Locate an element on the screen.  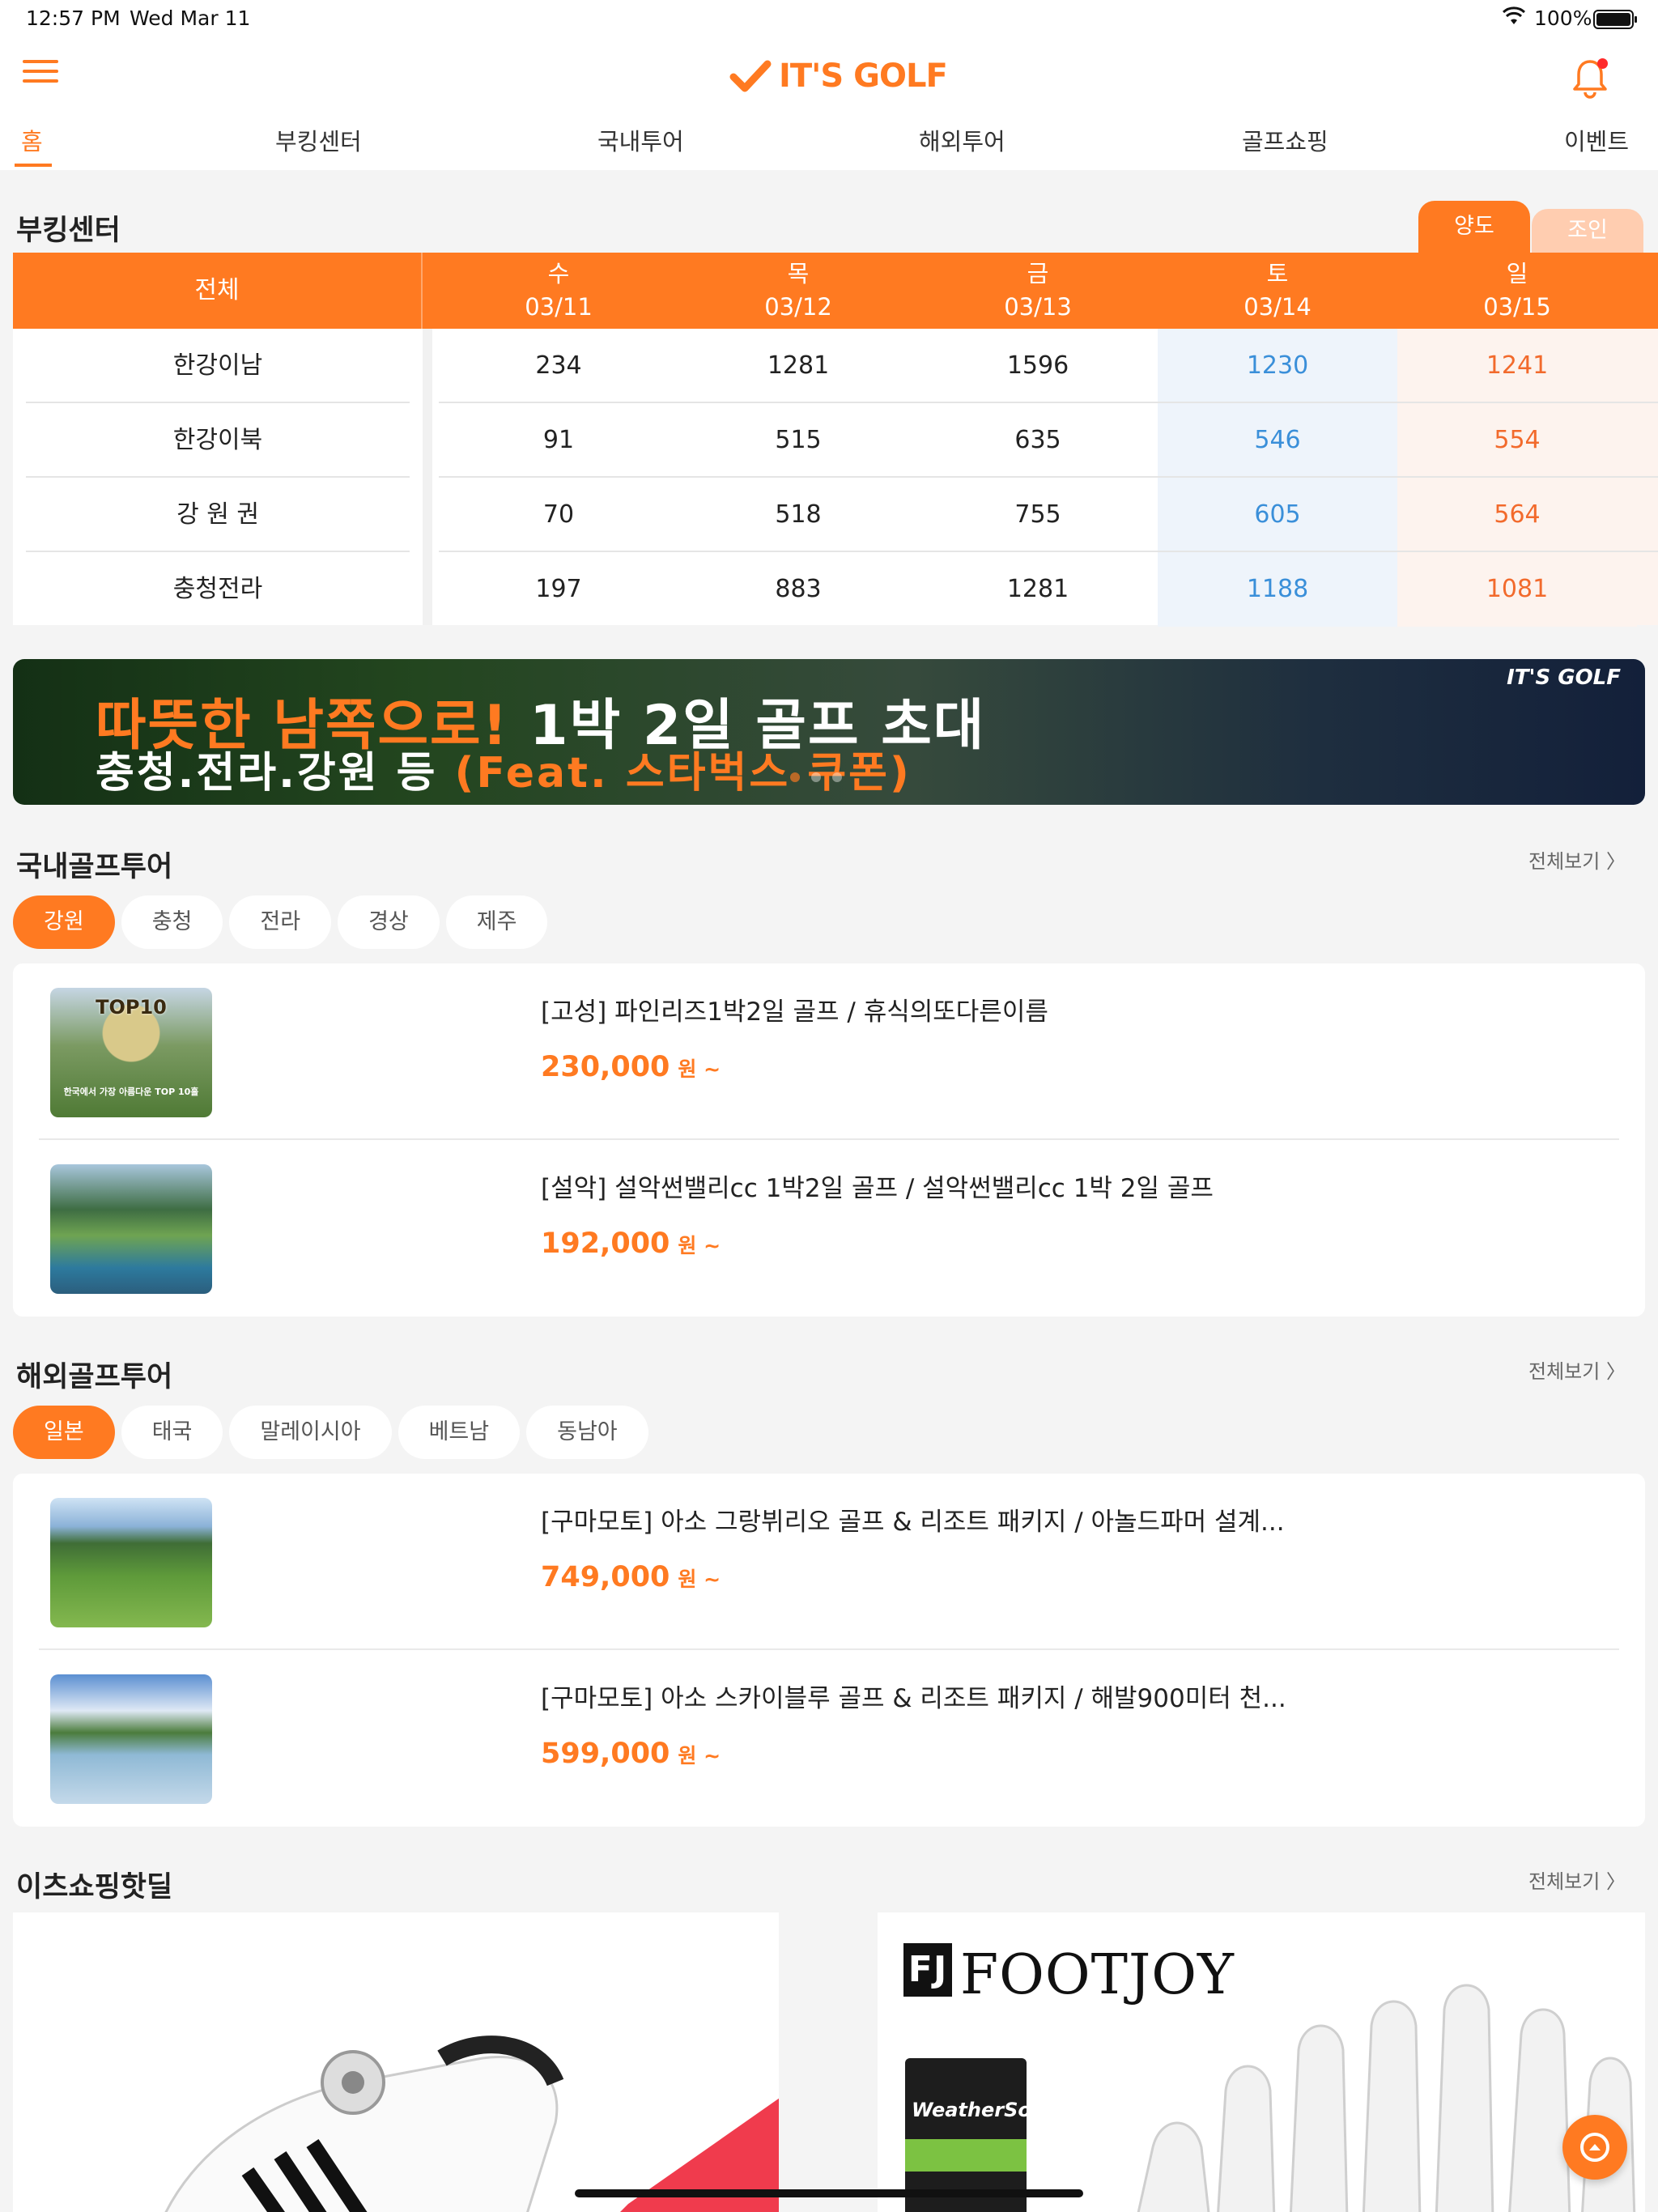
toggle-transfer: 양도 is located at coordinates (1474, 227).